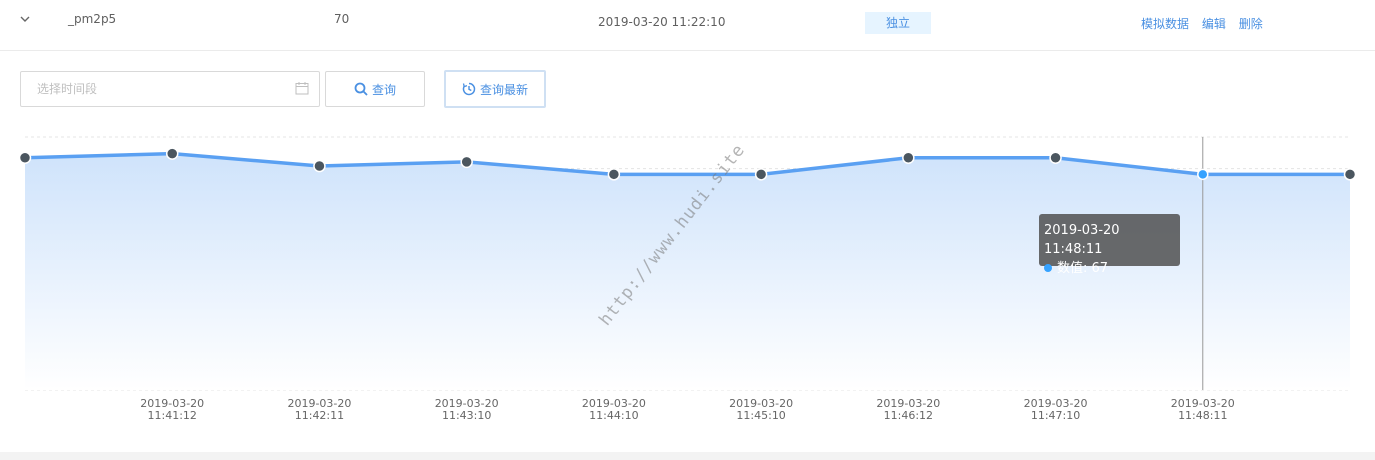 Image resolution: width=1375 pixels, height=460 pixels. Describe the element at coordinates (172, 409) in the screenshot. I see `x-tick-label: 2019-03-20 11:41:12` at that location.